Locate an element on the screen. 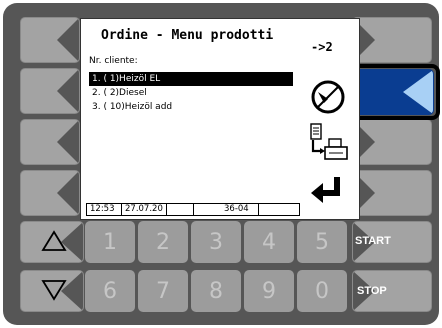  customer-number-label: Nr. cliente: is located at coordinates (113, 61).